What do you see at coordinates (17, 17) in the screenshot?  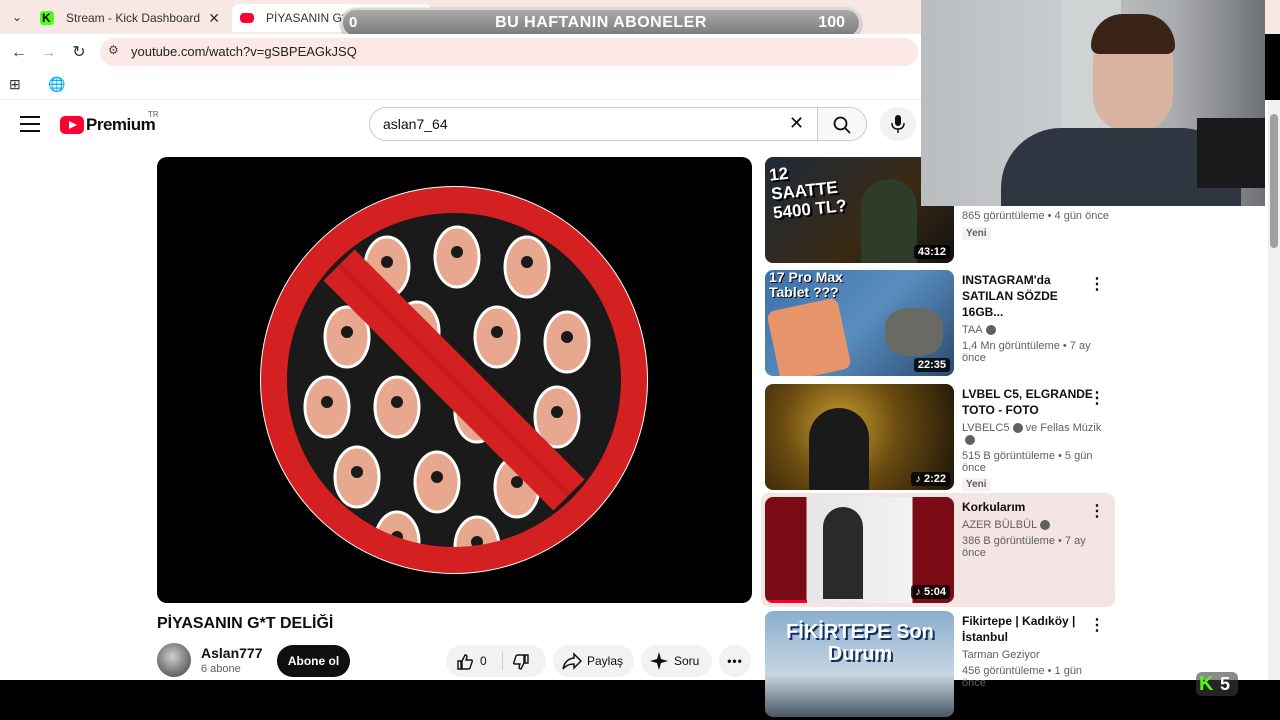 I see `tab-search-chevron-icon: ⌄` at bounding box center [17, 17].